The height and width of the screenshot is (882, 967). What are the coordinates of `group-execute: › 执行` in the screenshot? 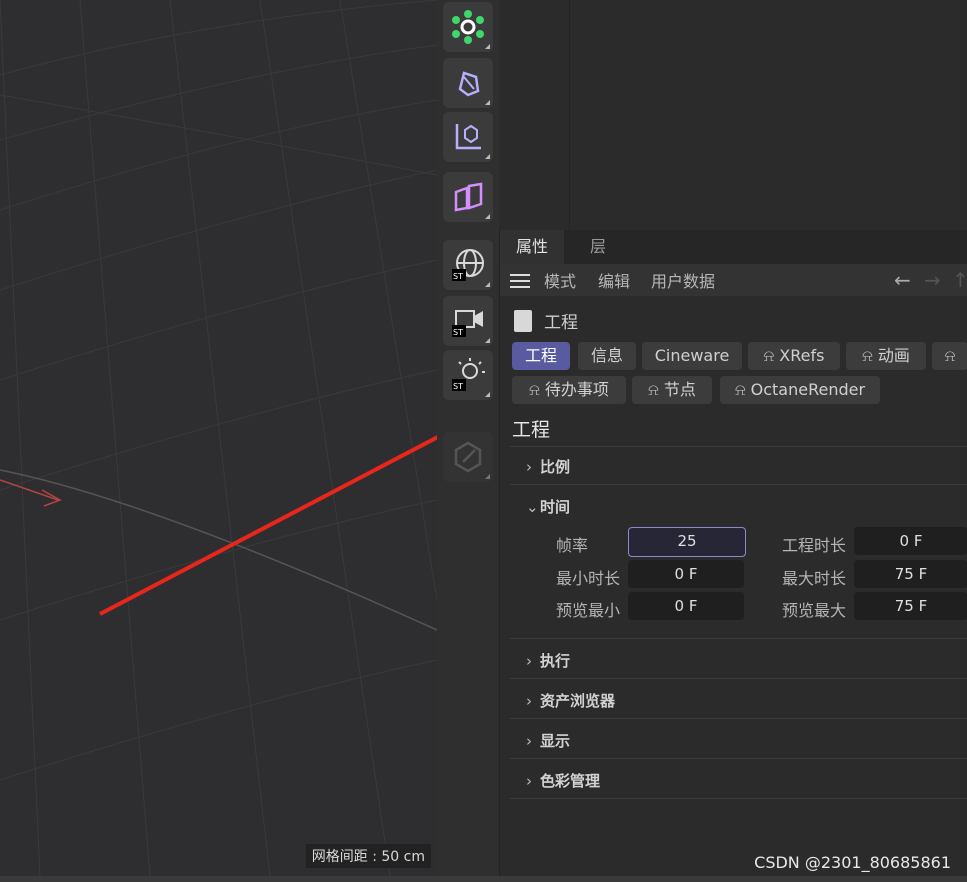 It's located at (548, 660).